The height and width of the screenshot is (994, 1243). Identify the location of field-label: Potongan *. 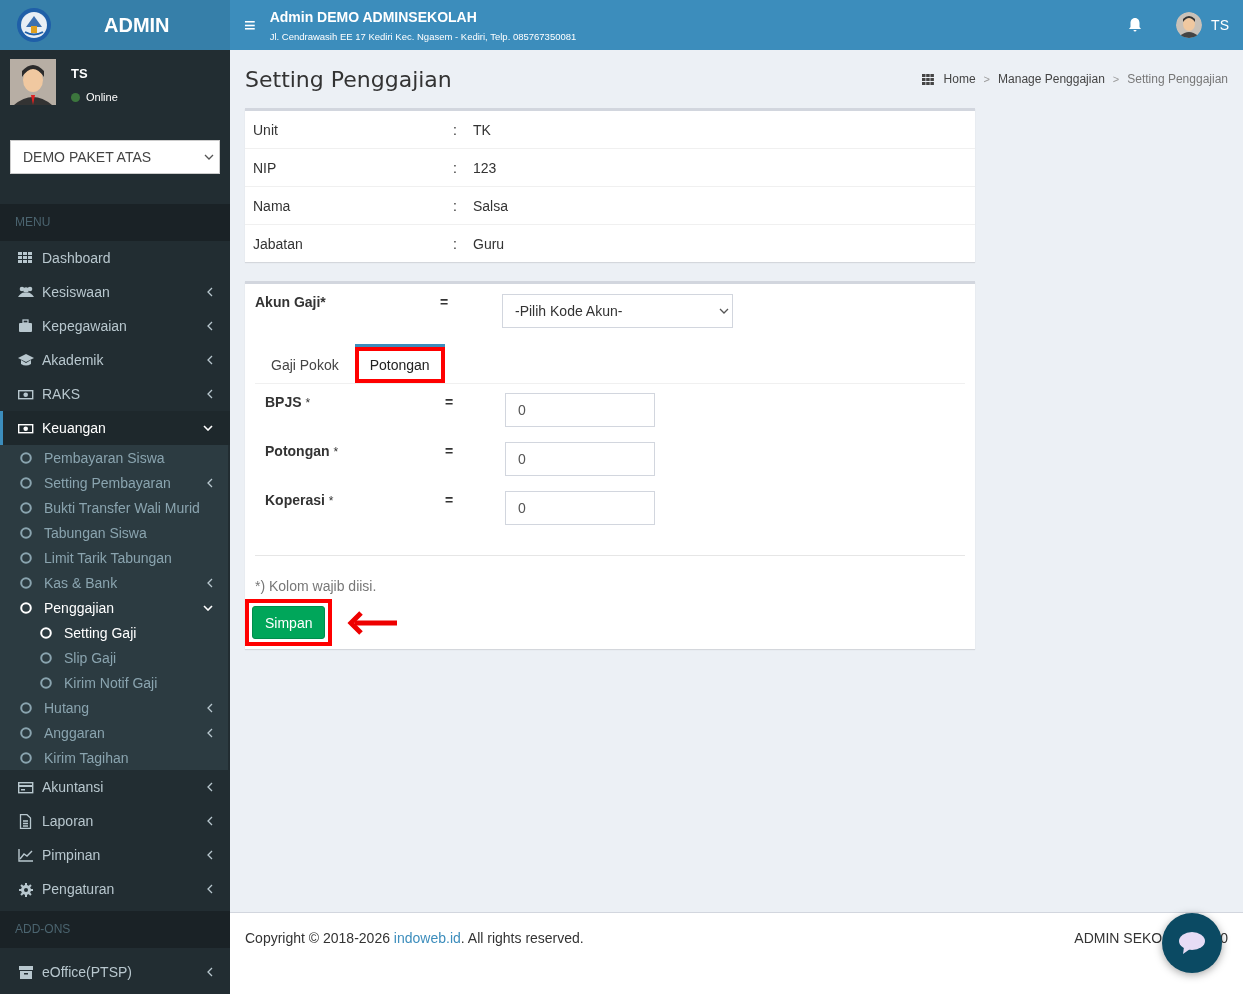
(302, 451).